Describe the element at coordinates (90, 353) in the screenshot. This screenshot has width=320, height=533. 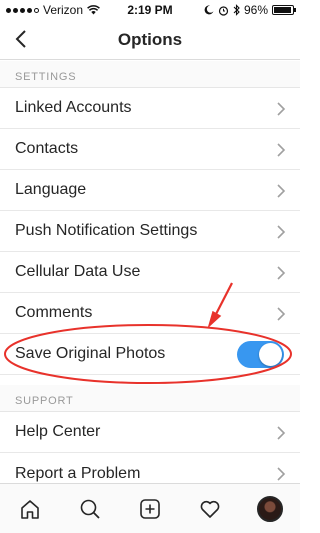
I see `save-original-photos-label: Save Original Photos` at that location.